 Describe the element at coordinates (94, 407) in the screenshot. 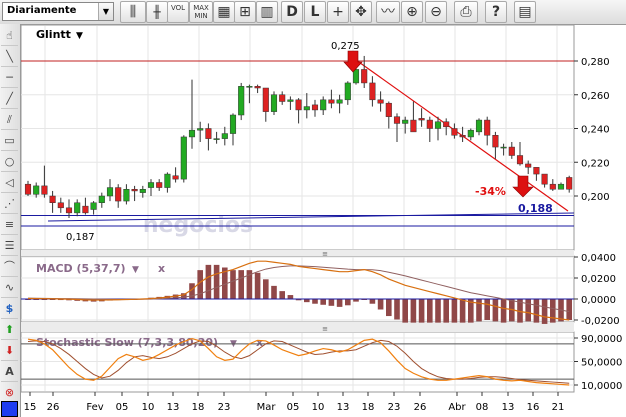

I see `x-tick-label: Fev` at that location.